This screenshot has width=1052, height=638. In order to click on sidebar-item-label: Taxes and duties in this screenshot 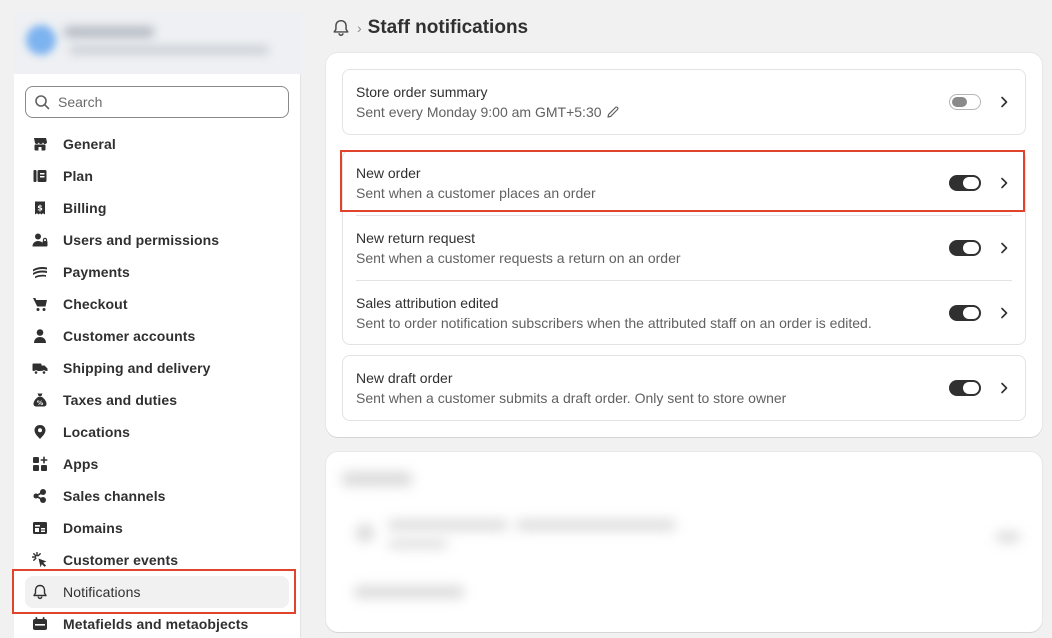, I will do `click(120, 400)`.